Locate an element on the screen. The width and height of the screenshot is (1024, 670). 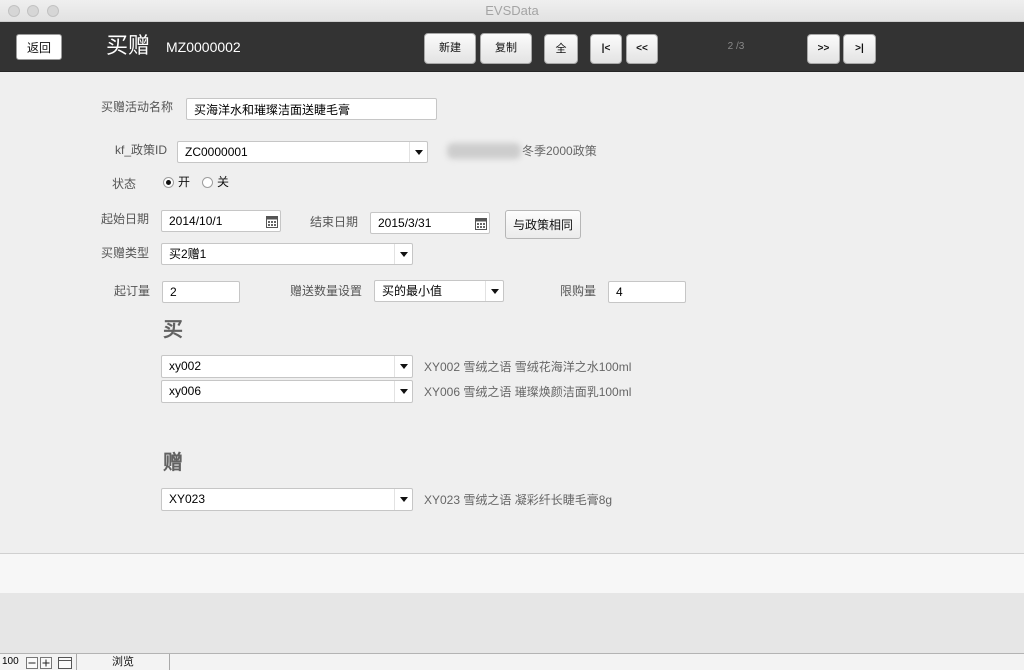
zoom-in-icon is located at coordinates (46, 663).